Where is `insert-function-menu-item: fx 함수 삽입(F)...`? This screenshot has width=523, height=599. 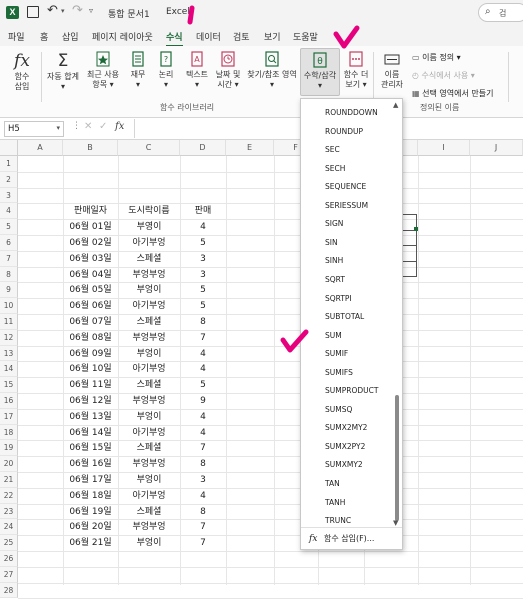
insert-function-menu-item: fx 함수 삽입(F)... is located at coordinates (341, 538).